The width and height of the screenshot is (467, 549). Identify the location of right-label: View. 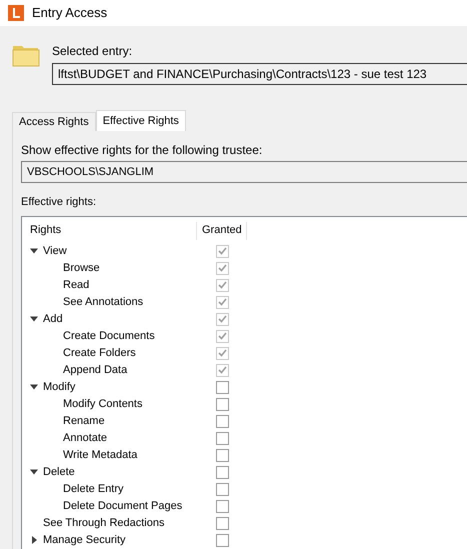
(55, 251).